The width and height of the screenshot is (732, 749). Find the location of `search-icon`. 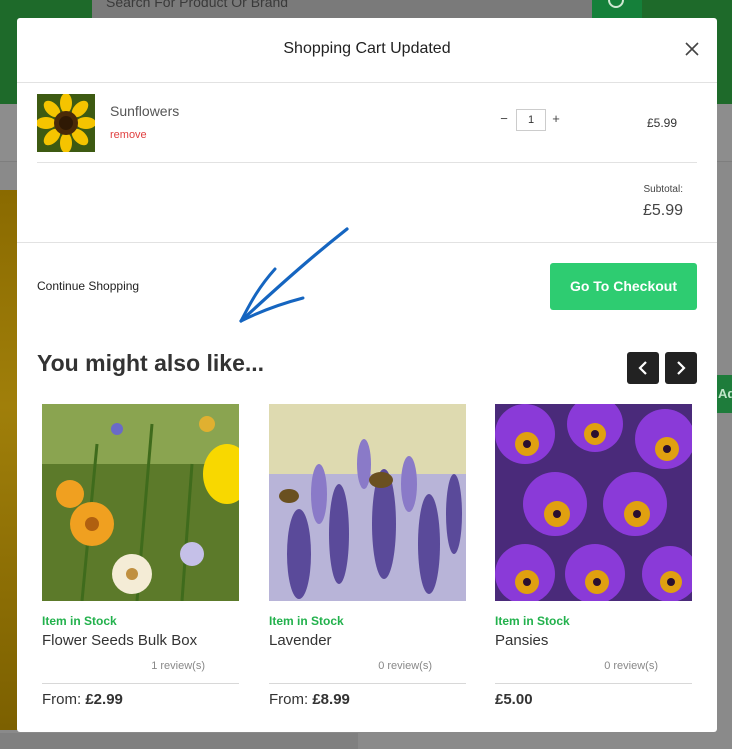

search-icon is located at coordinates (616, 4).